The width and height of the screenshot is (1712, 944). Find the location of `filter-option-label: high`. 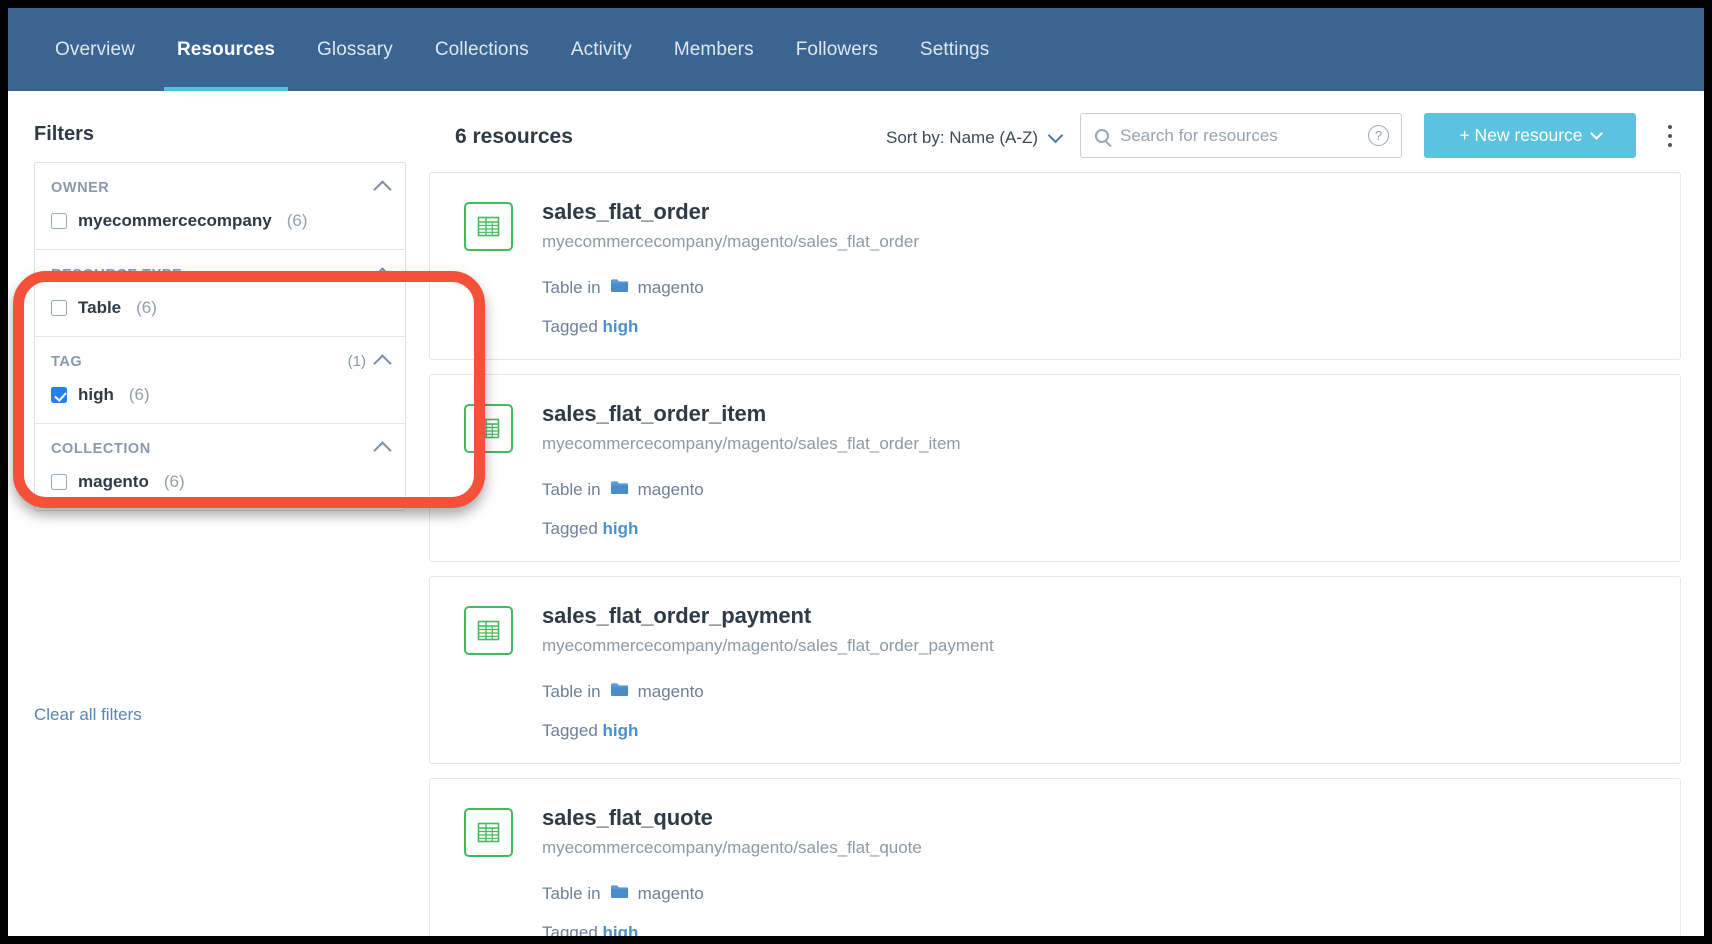

filter-option-label: high is located at coordinates (96, 394).